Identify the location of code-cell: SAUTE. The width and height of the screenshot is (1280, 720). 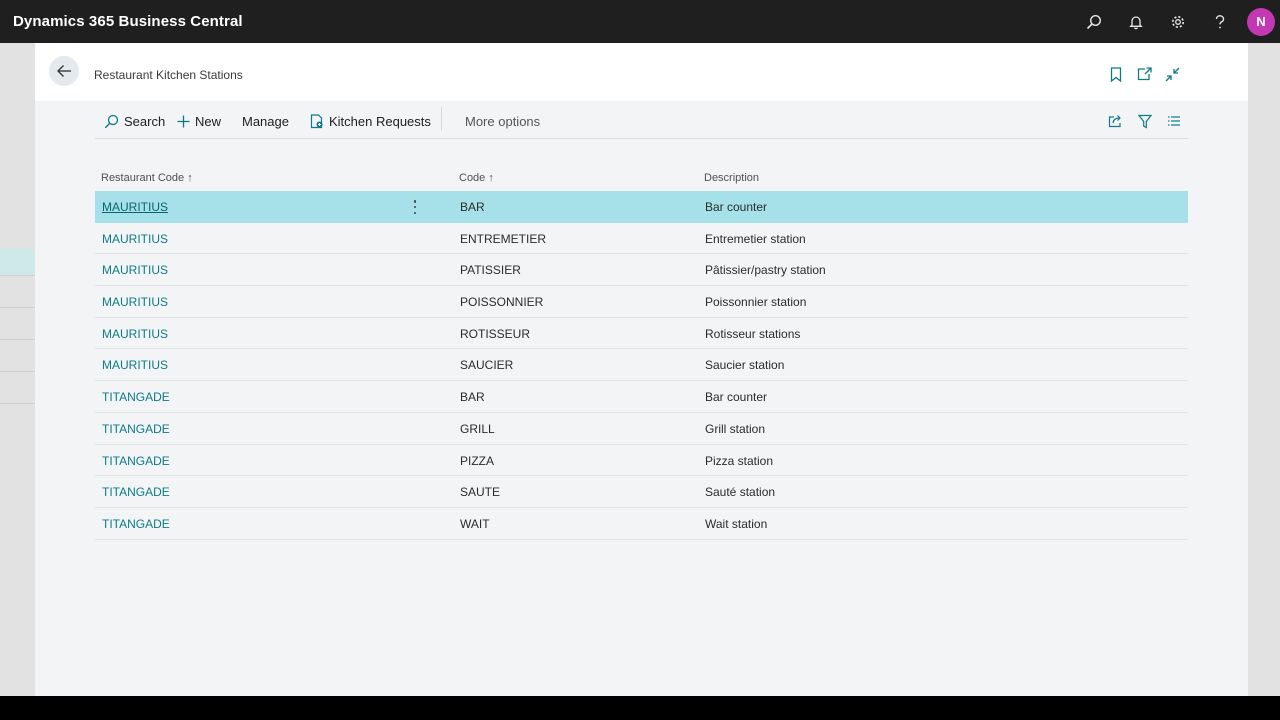
(480, 492).